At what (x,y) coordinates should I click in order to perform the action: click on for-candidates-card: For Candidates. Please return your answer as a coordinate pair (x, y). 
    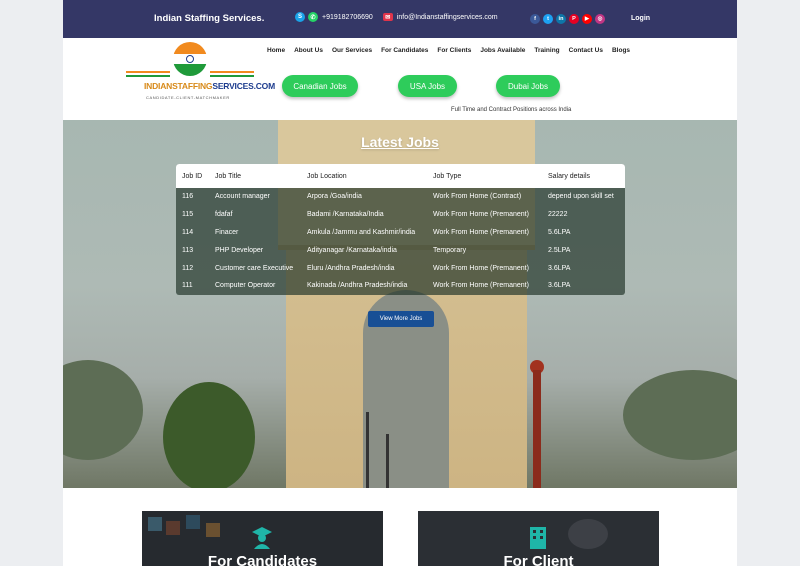
    Looking at the image, I should click on (262, 538).